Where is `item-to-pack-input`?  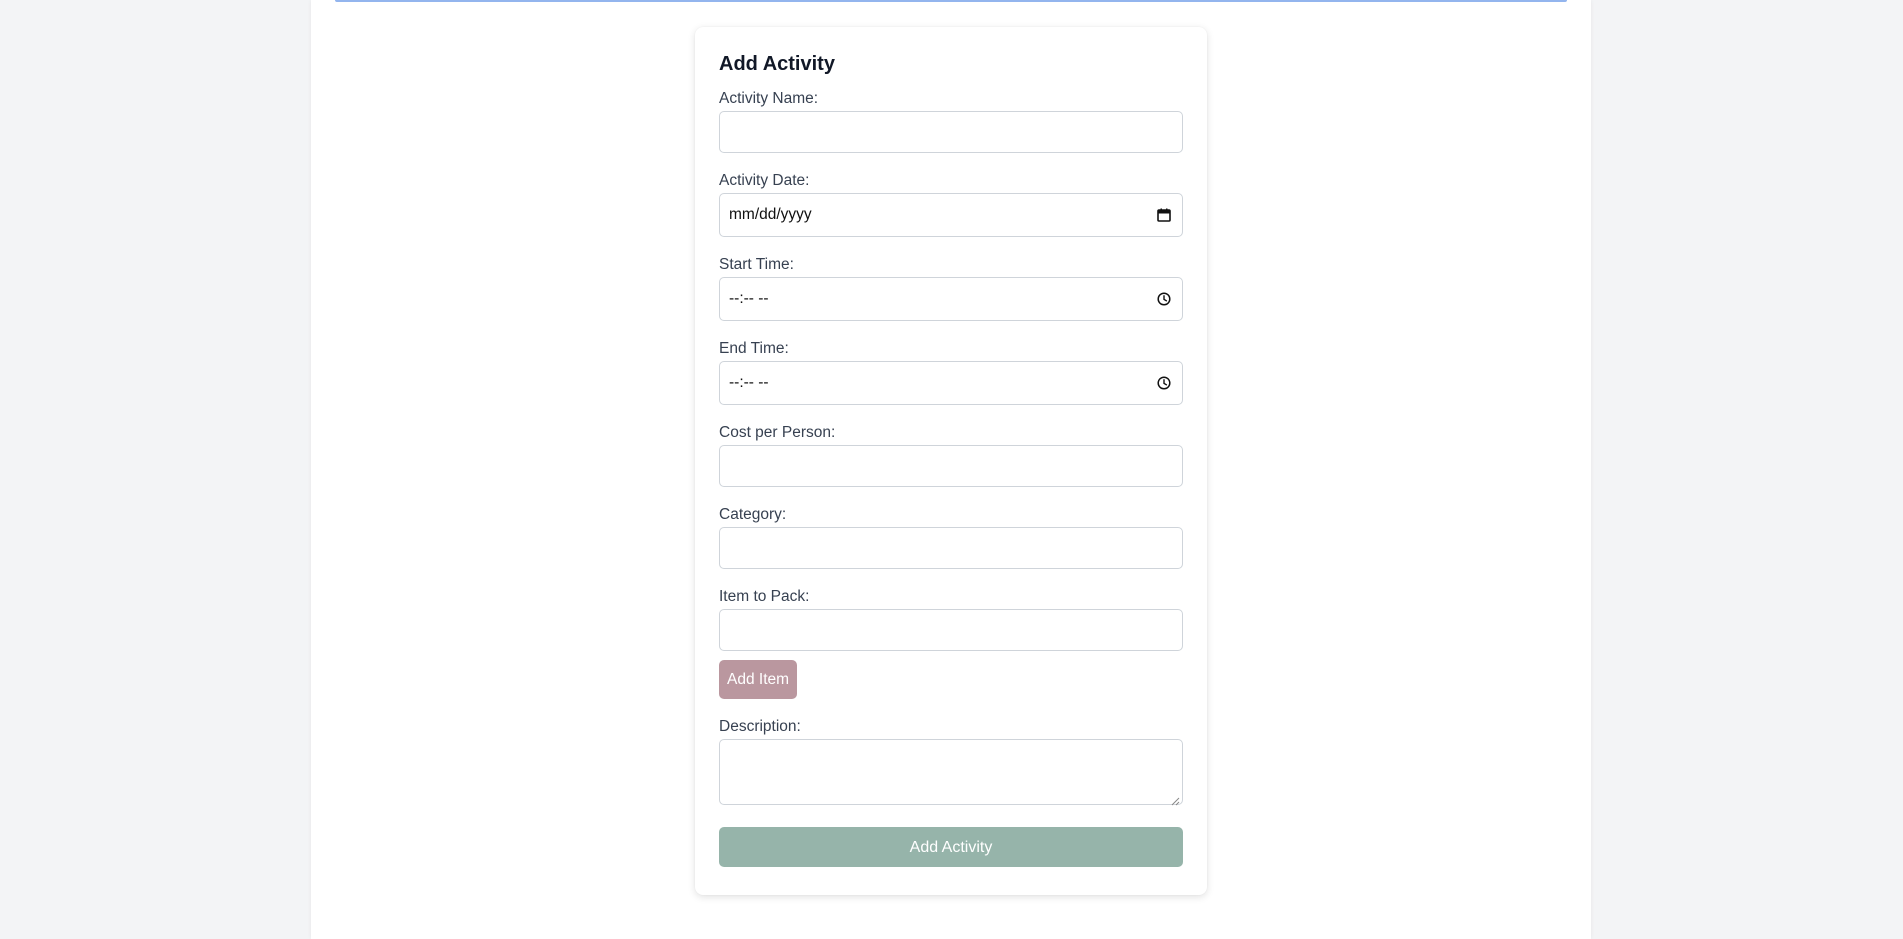 item-to-pack-input is located at coordinates (951, 630).